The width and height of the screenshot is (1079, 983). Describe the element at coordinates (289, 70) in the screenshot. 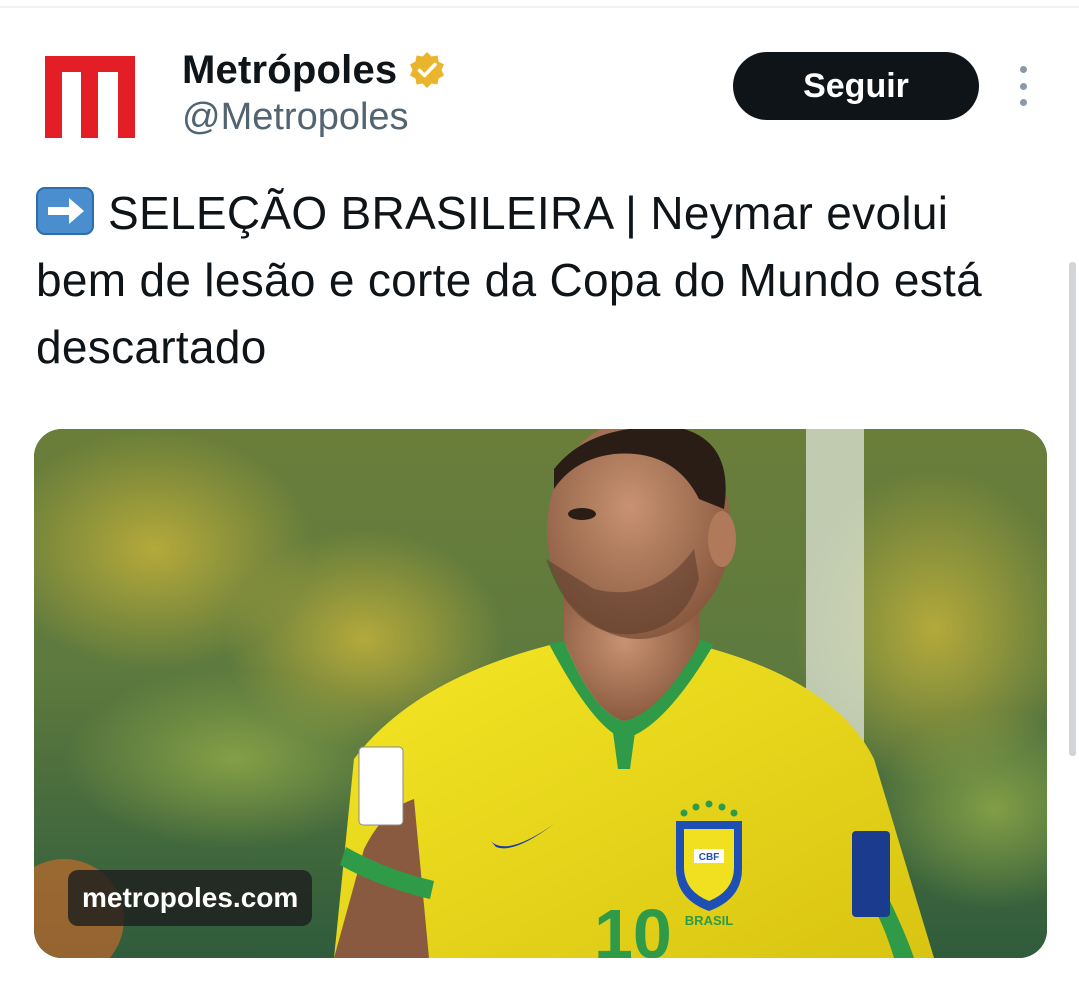

I see `display-name: Metrópoles` at that location.